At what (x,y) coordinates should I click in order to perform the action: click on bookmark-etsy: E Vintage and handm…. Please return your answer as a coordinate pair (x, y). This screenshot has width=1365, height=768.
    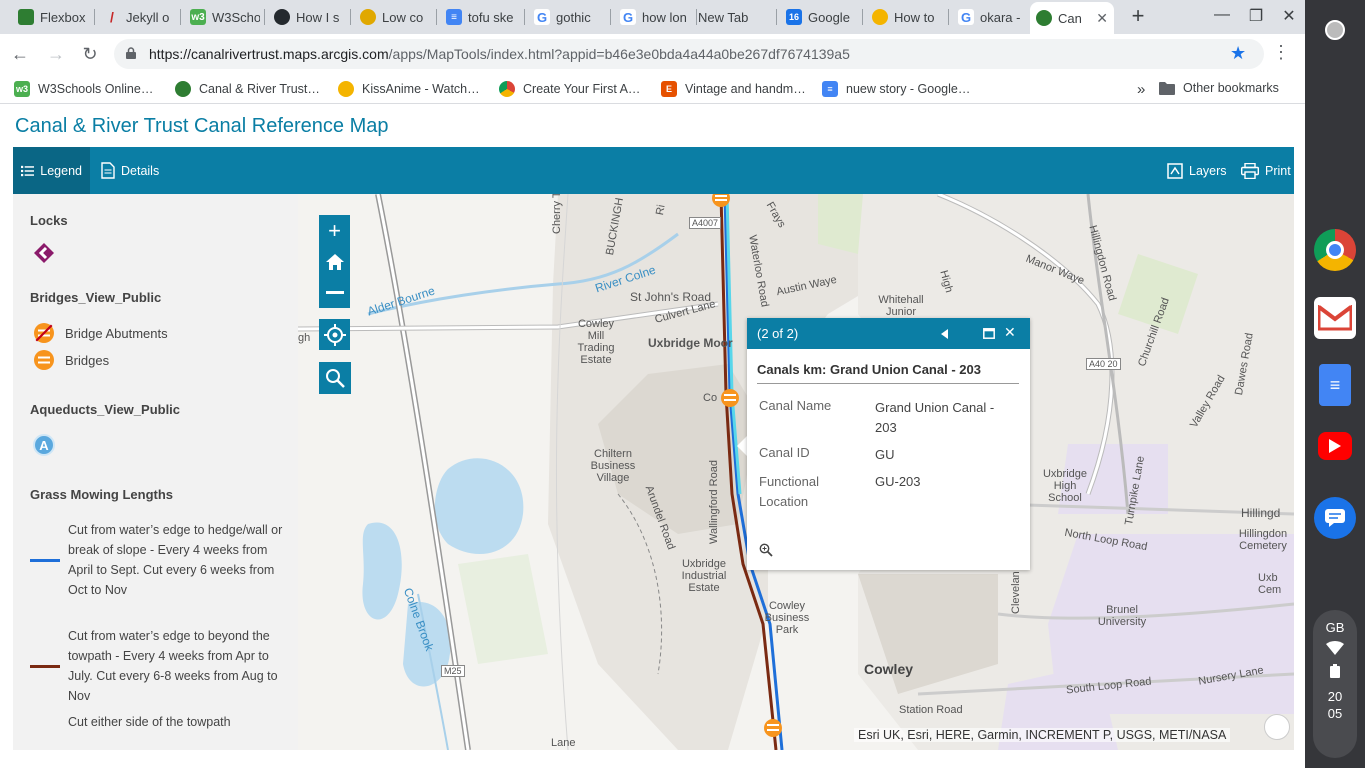
    Looking at the image, I should click on (733, 89).